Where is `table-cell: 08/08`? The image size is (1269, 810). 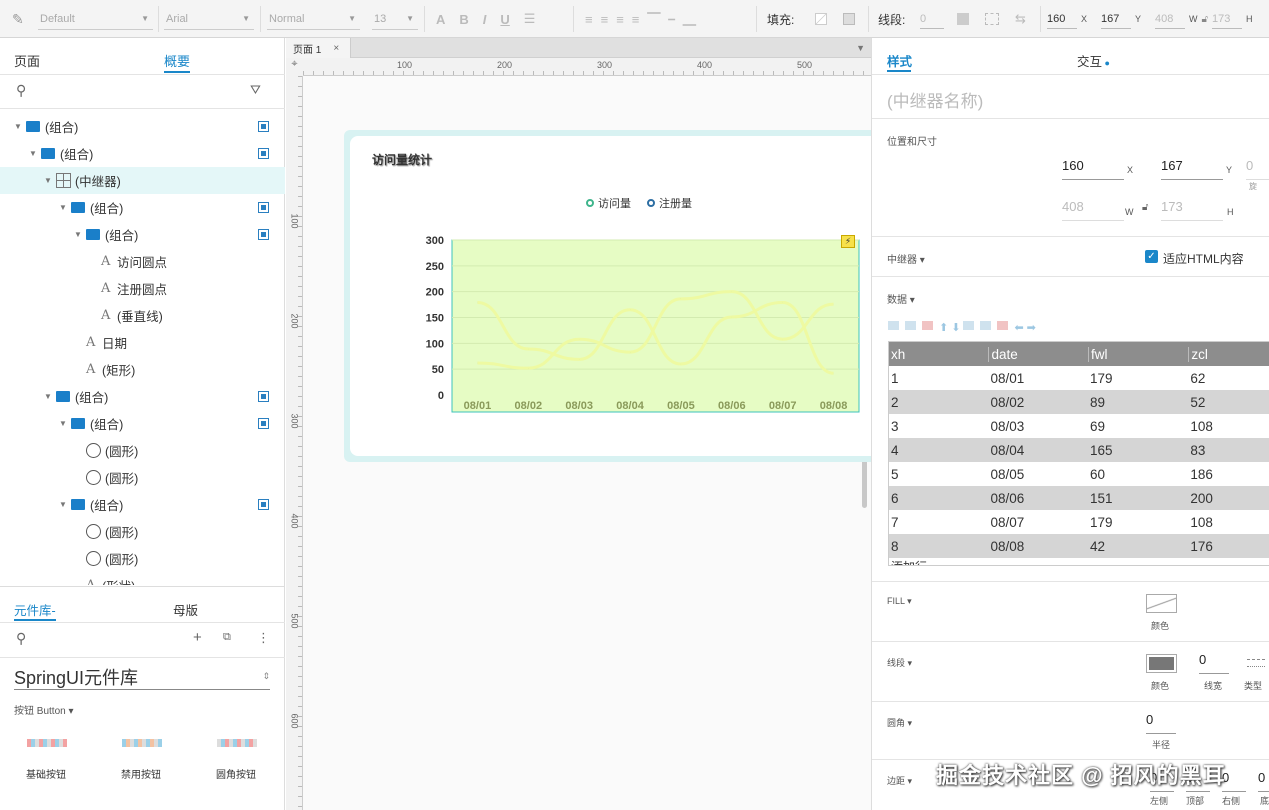 table-cell: 08/08 is located at coordinates (1037, 546).